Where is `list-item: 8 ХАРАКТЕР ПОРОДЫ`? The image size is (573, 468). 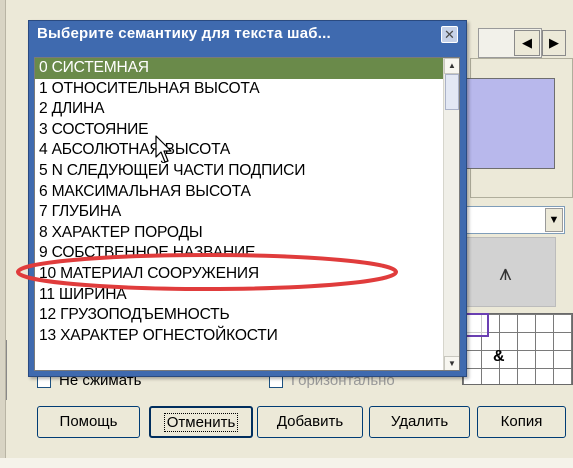
list-item: 8 ХАРАКТЕР ПОРОДЫ is located at coordinates (241, 233).